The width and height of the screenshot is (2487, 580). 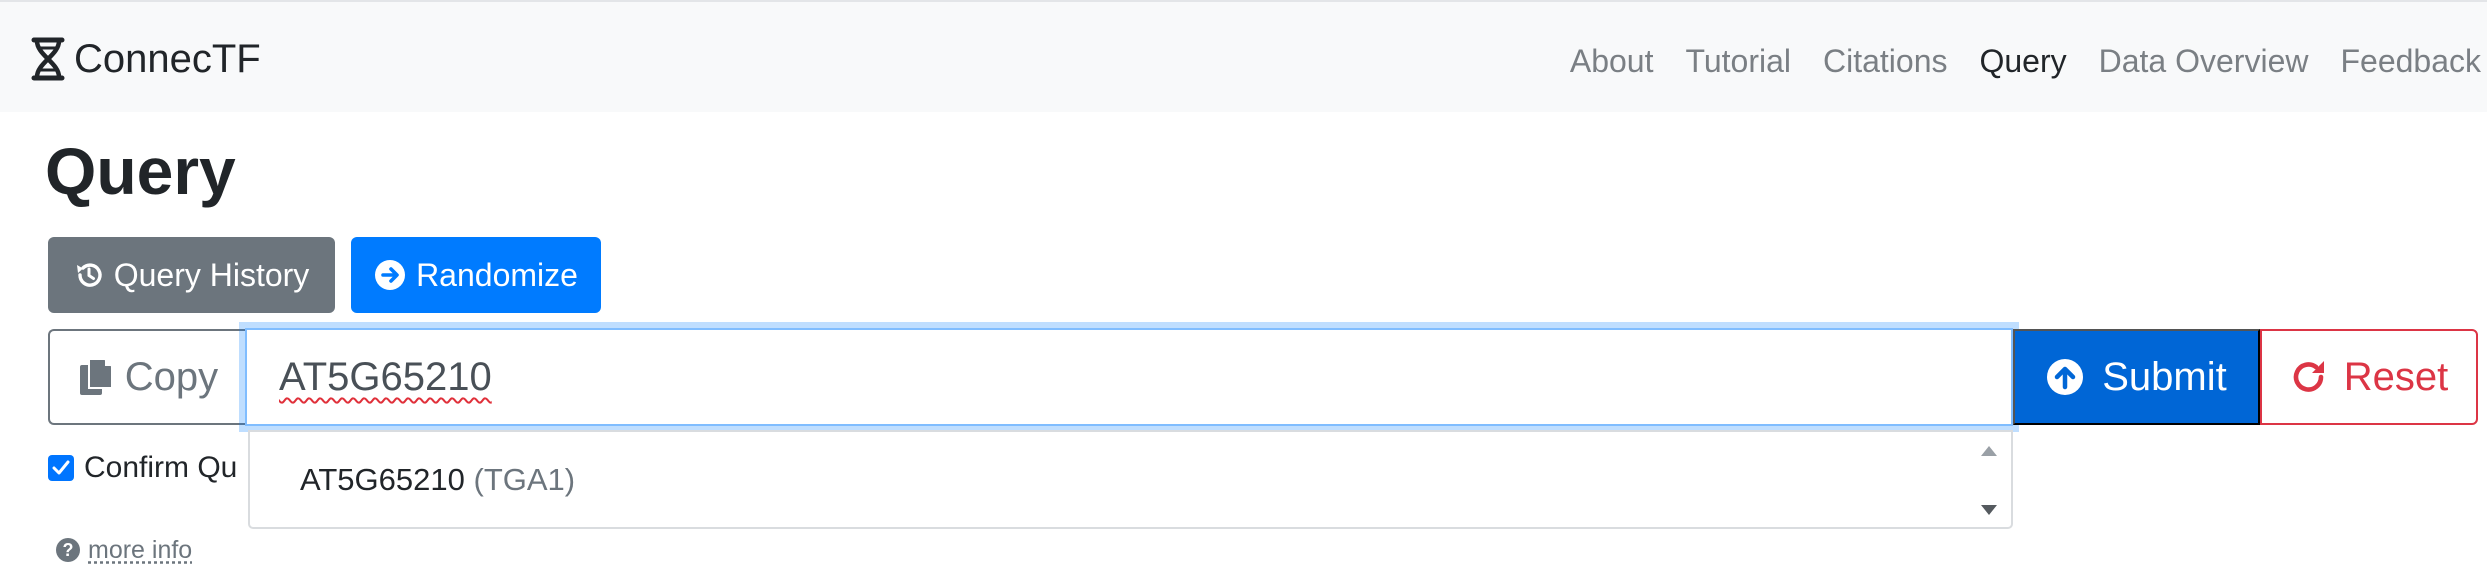 I want to click on nav-link-query: Query, so click(x=2022, y=61).